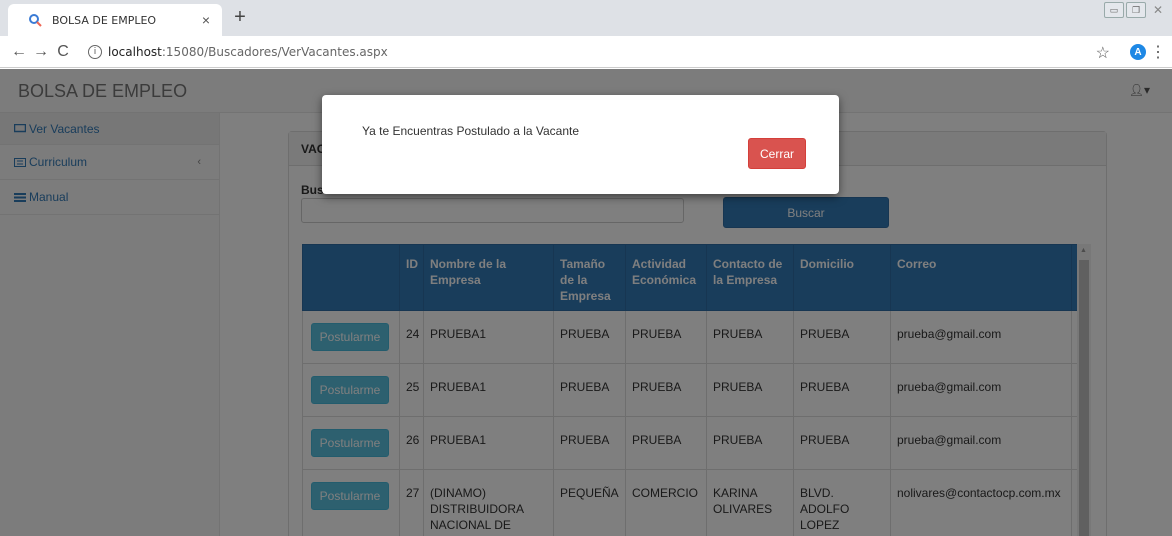 This screenshot has width=1172, height=536. What do you see at coordinates (777, 153) in the screenshot?
I see `cerrar-button: Cerrar` at bounding box center [777, 153].